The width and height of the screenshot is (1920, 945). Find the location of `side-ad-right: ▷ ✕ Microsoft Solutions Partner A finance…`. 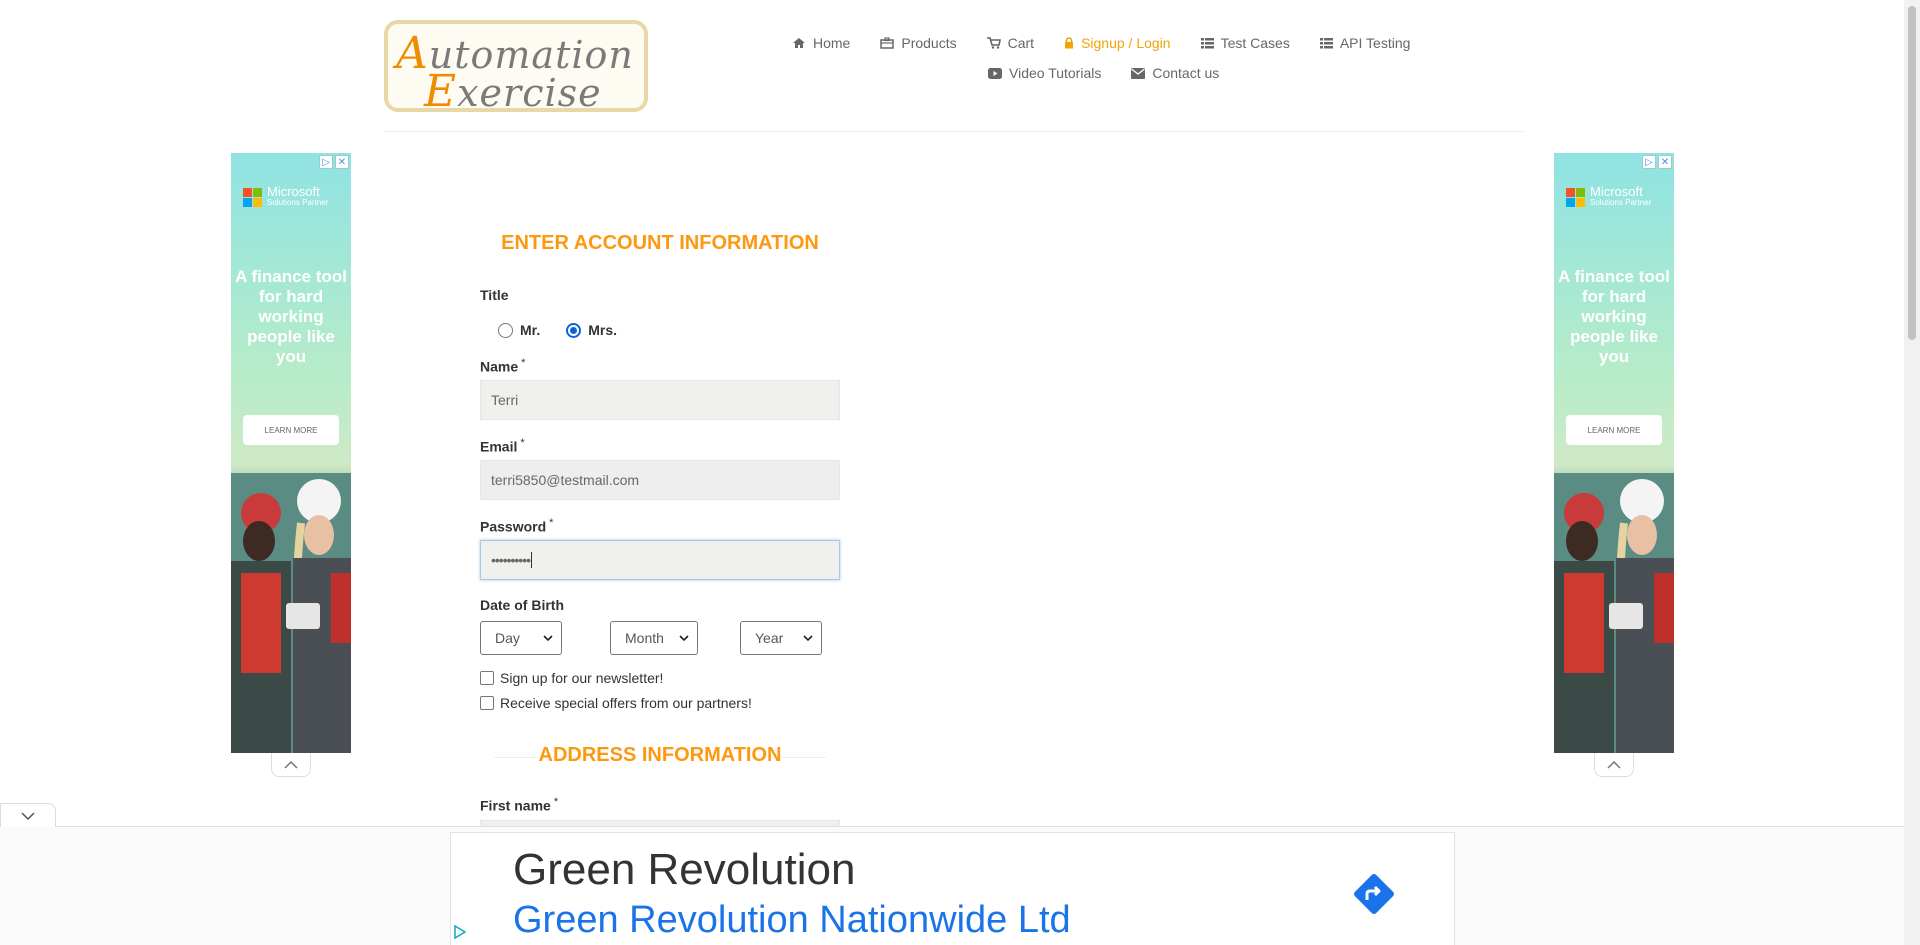

side-ad-right: ▷ ✕ Microsoft Solutions Partner A finance… is located at coordinates (1614, 453).